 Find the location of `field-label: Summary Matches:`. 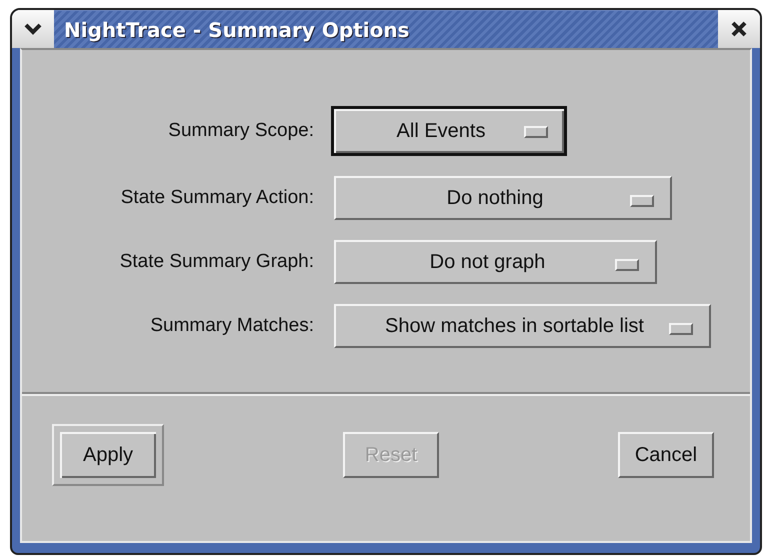

field-label: Summary Matches: is located at coordinates (231, 326).